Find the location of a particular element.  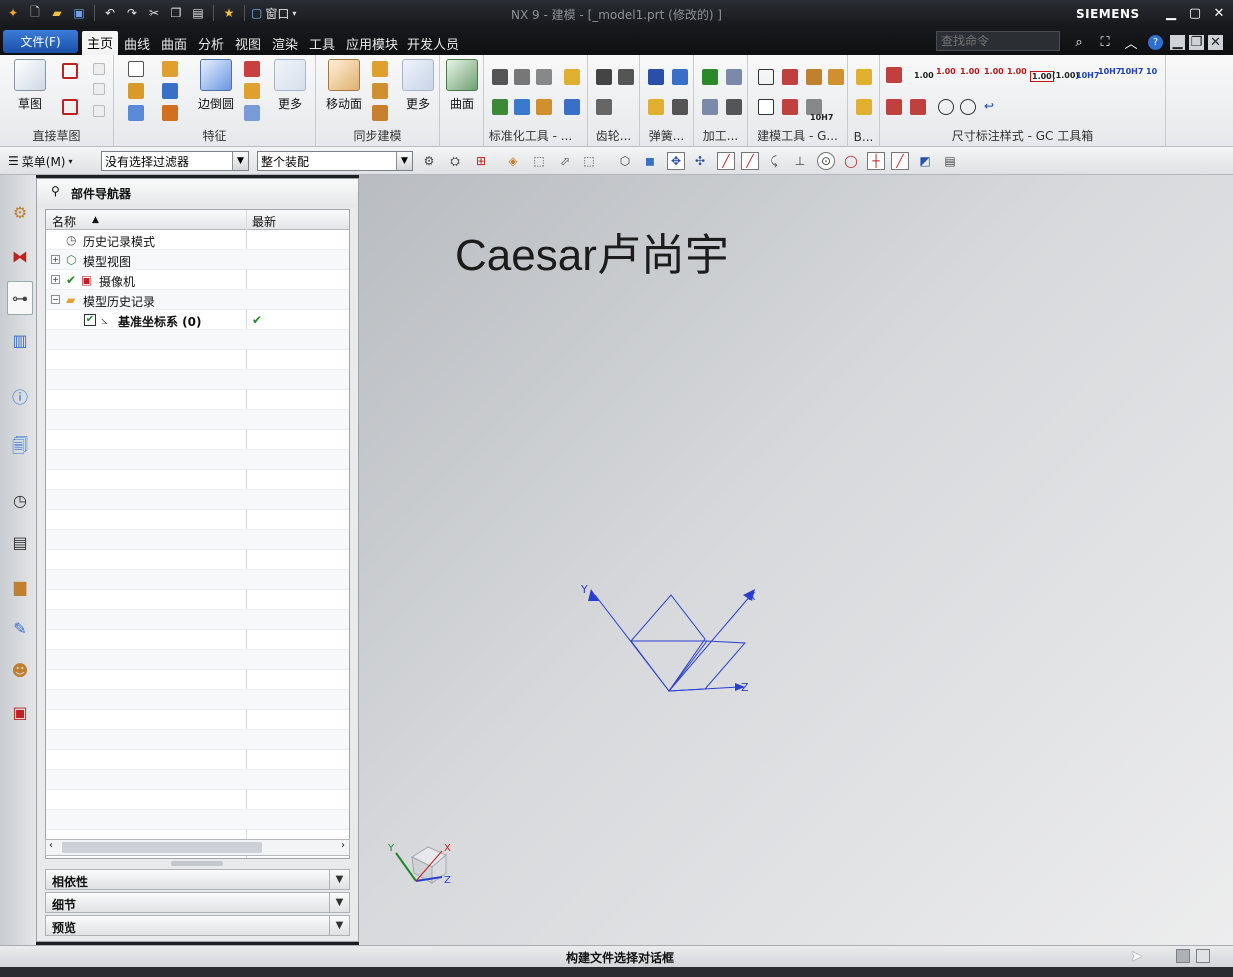

snap-curve-icon: ⤹ is located at coordinates (774, 161).